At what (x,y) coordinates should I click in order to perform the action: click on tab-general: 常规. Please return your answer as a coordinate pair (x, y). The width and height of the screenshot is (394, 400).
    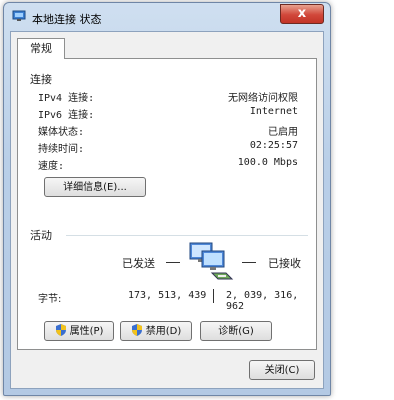
    Looking at the image, I should click on (41, 48).